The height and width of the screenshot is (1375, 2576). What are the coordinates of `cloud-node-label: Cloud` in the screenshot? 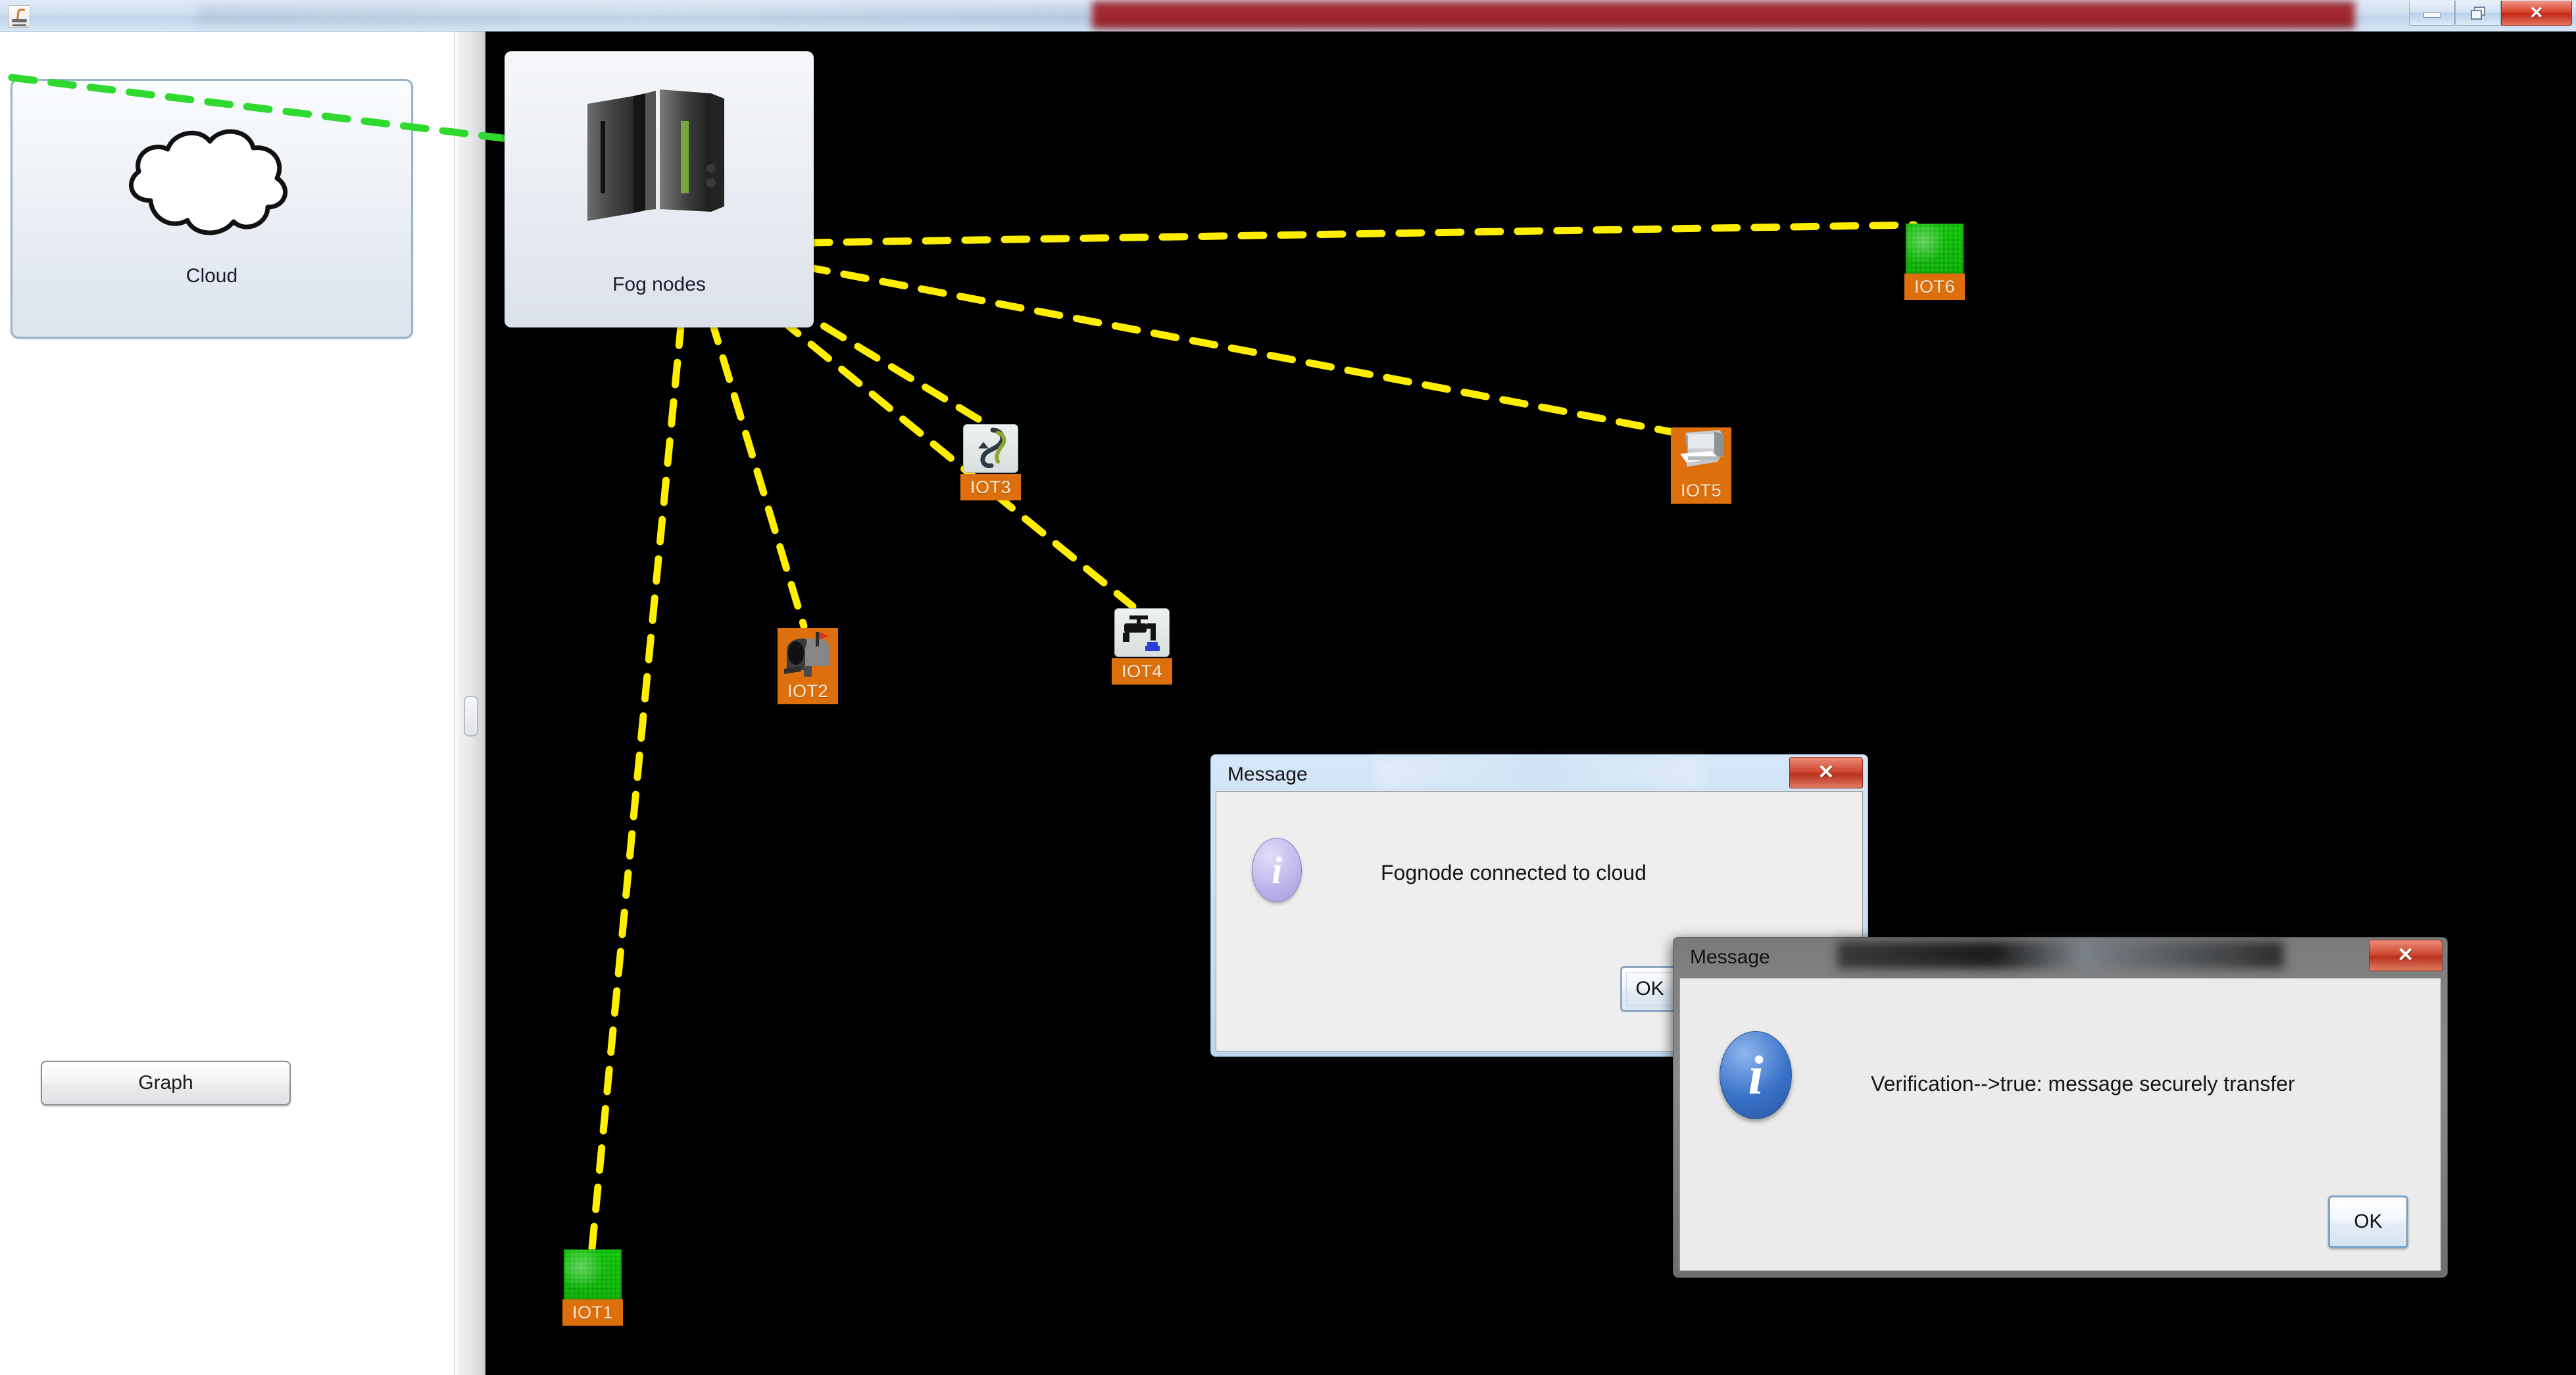 It's located at (212, 276).